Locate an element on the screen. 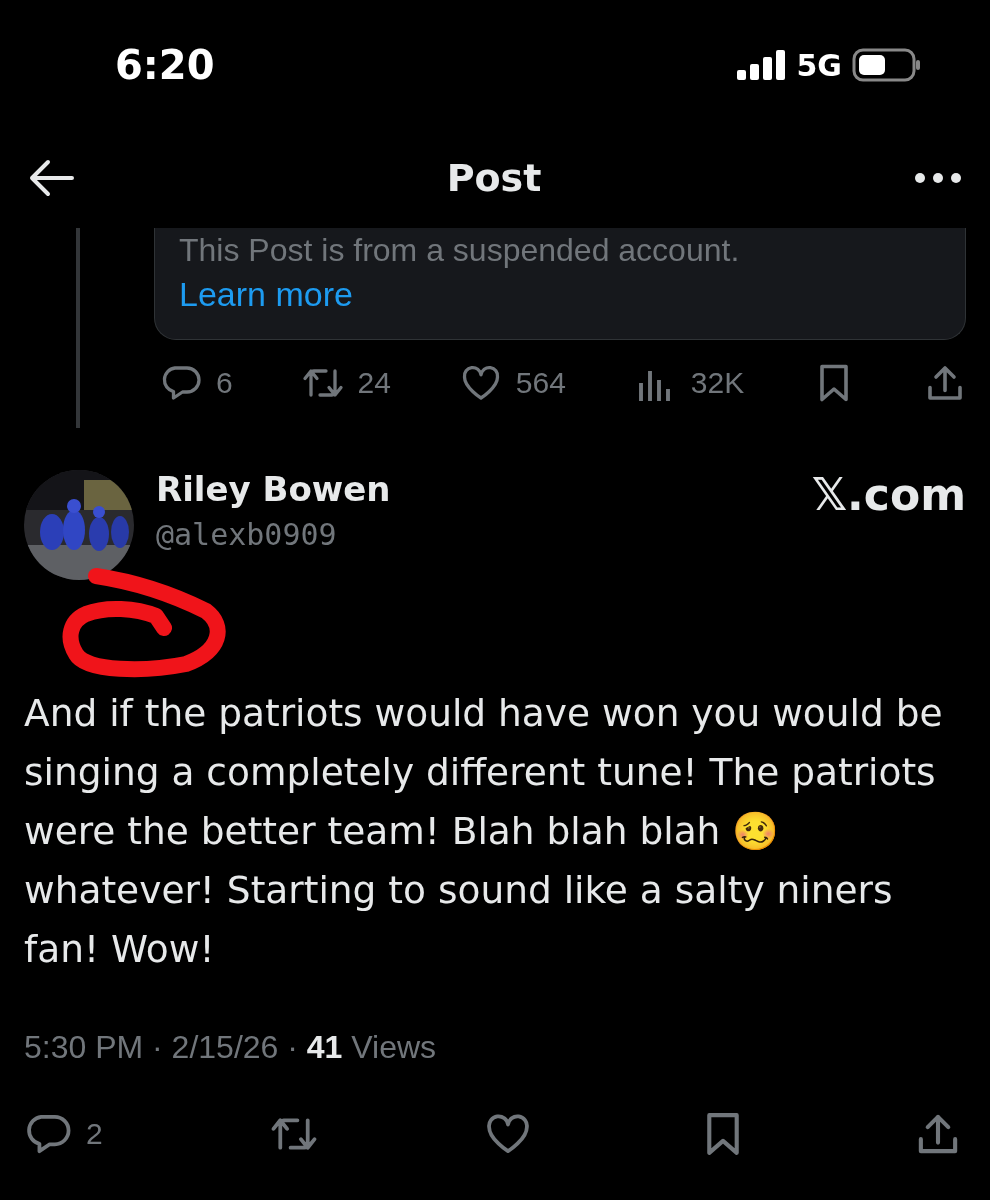 The width and height of the screenshot is (990, 1200). suspended-notice: This Post is from a suspended account. is located at coordinates (460, 250).